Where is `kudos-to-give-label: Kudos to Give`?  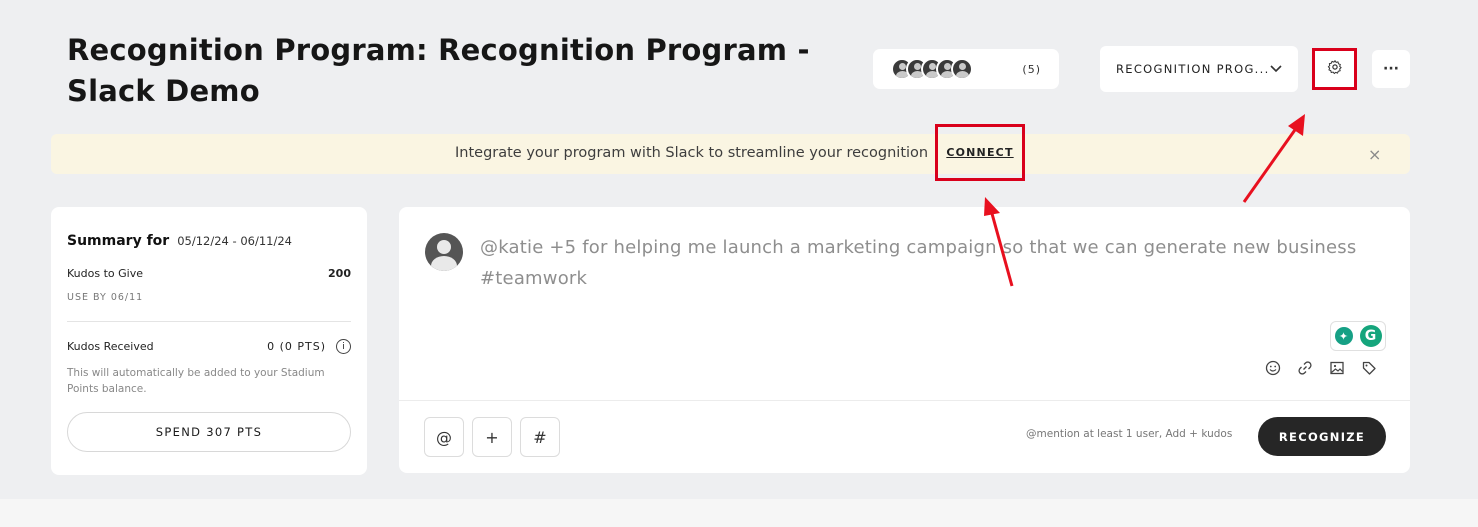 kudos-to-give-label: Kudos to Give is located at coordinates (105, 273).